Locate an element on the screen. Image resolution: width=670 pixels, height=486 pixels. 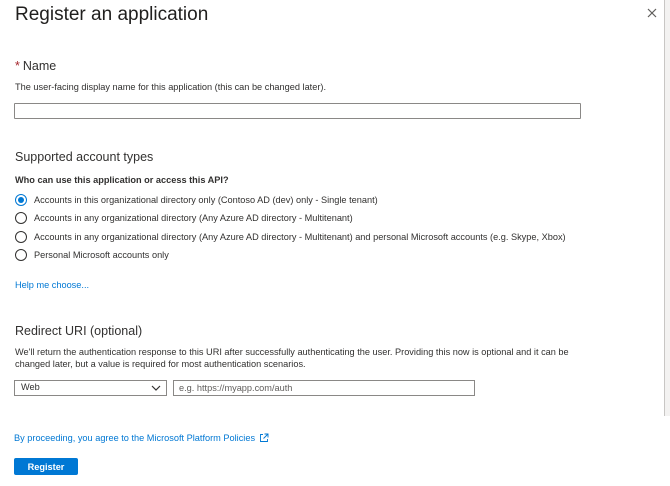
radio-personal-only: Personal Microsoft accounts only is located at coordinates (92, 255).